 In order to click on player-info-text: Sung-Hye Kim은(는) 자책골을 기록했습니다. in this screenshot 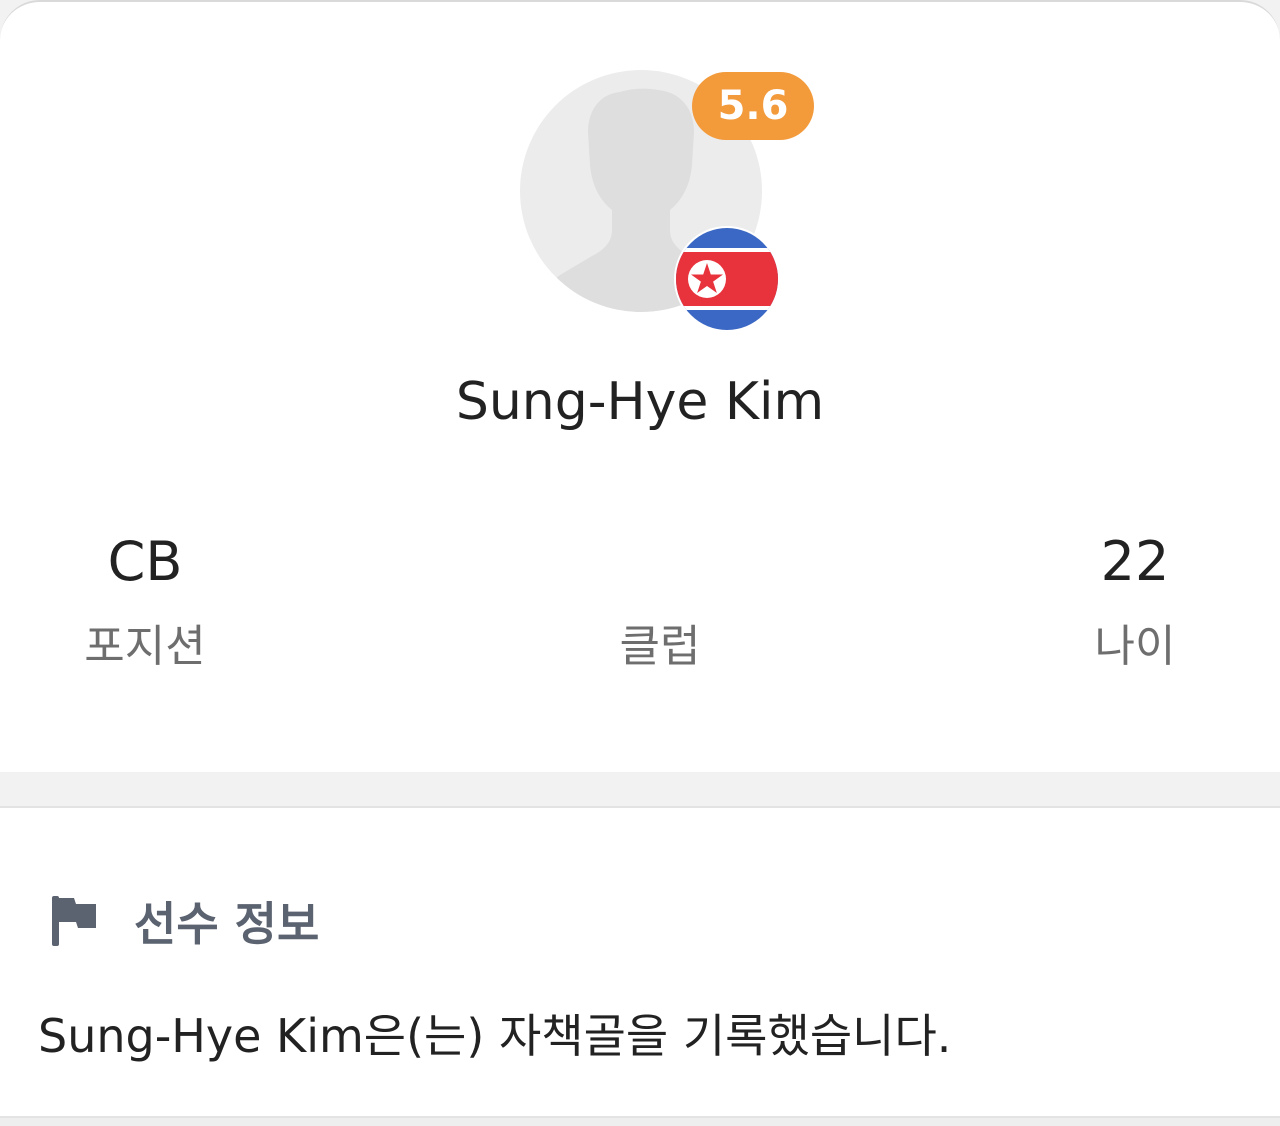, I will do `click(495, 1036)`.